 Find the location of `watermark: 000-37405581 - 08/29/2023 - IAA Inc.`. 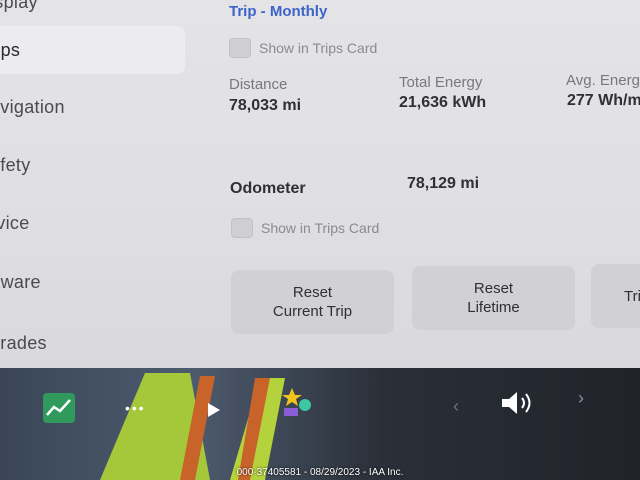

watermark: 000-37405581 - 08/29/2023 - IAA Inc. is located at coordinates (320, 472).